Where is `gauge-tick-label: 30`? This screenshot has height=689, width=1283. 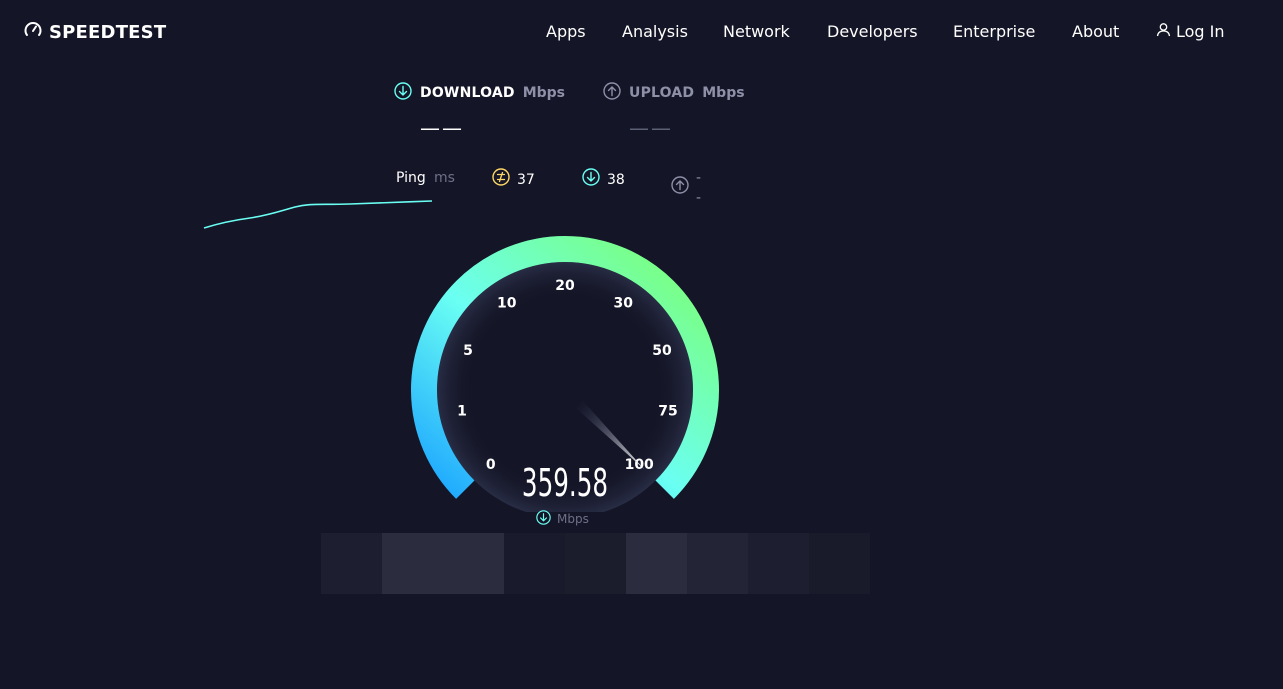
gauge-tick-label: 30 is located at coordinates (624, 304).